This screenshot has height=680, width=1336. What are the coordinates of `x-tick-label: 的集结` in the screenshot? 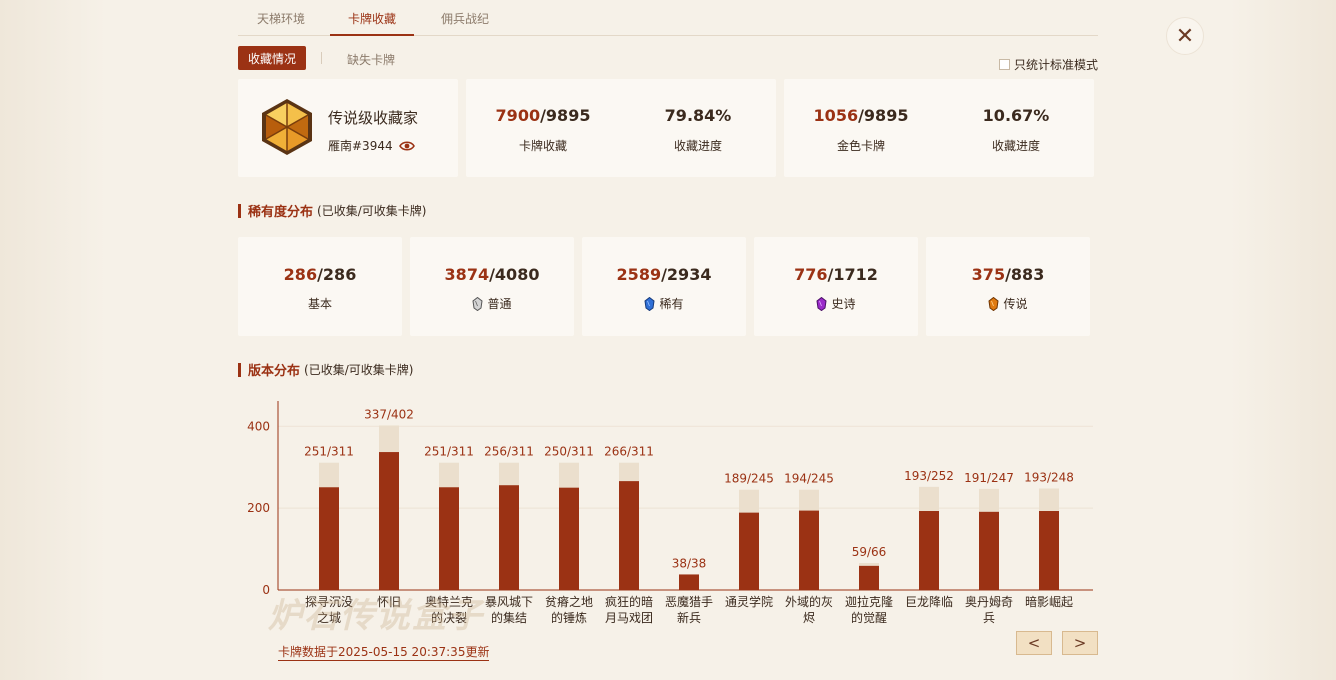 It's located at (509, 617).